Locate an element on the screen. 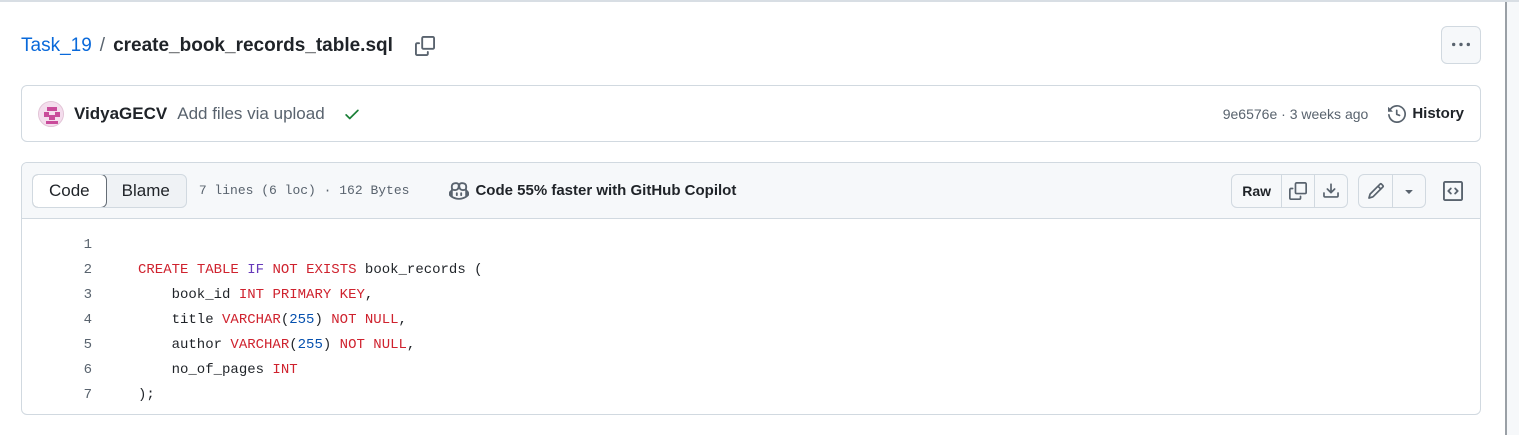 The height and width of the screenshot is (435, 1519). line-number: 1 is located at coordinates (57, 245).